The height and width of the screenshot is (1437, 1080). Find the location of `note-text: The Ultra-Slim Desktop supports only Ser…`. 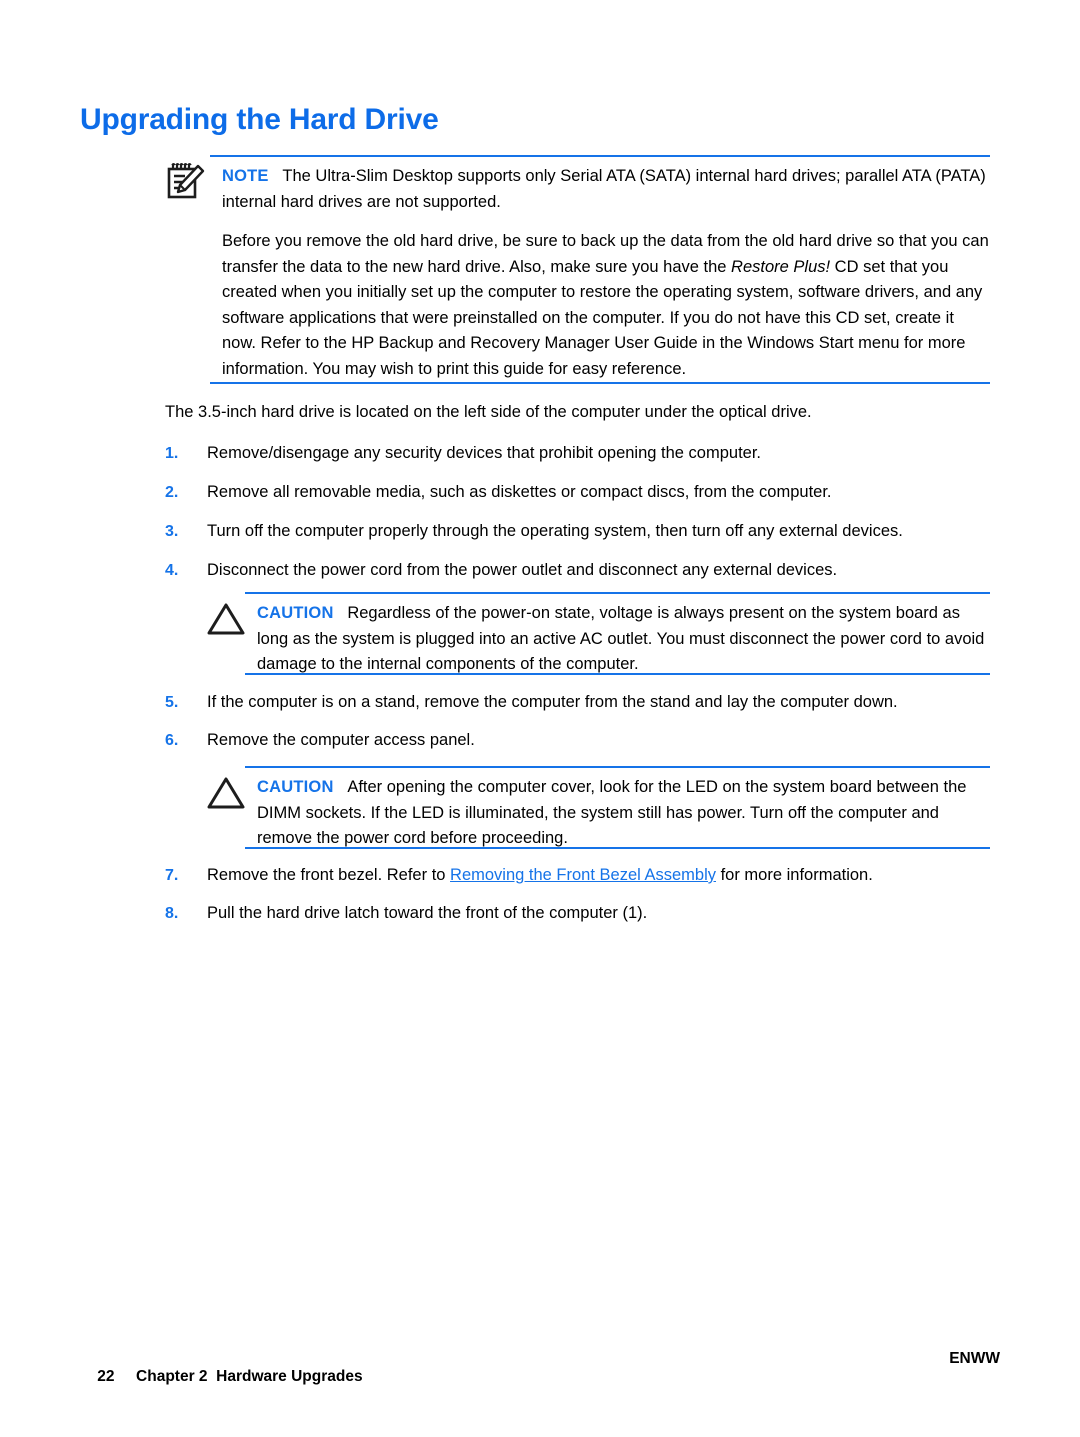

note-text: The Ultra-Slim Desktop supports only Ser… is located at coordinates (604, 189).